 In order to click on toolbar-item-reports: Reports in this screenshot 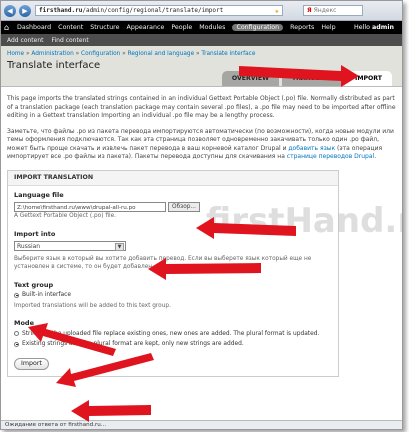, I will do `click(302, 27)`.